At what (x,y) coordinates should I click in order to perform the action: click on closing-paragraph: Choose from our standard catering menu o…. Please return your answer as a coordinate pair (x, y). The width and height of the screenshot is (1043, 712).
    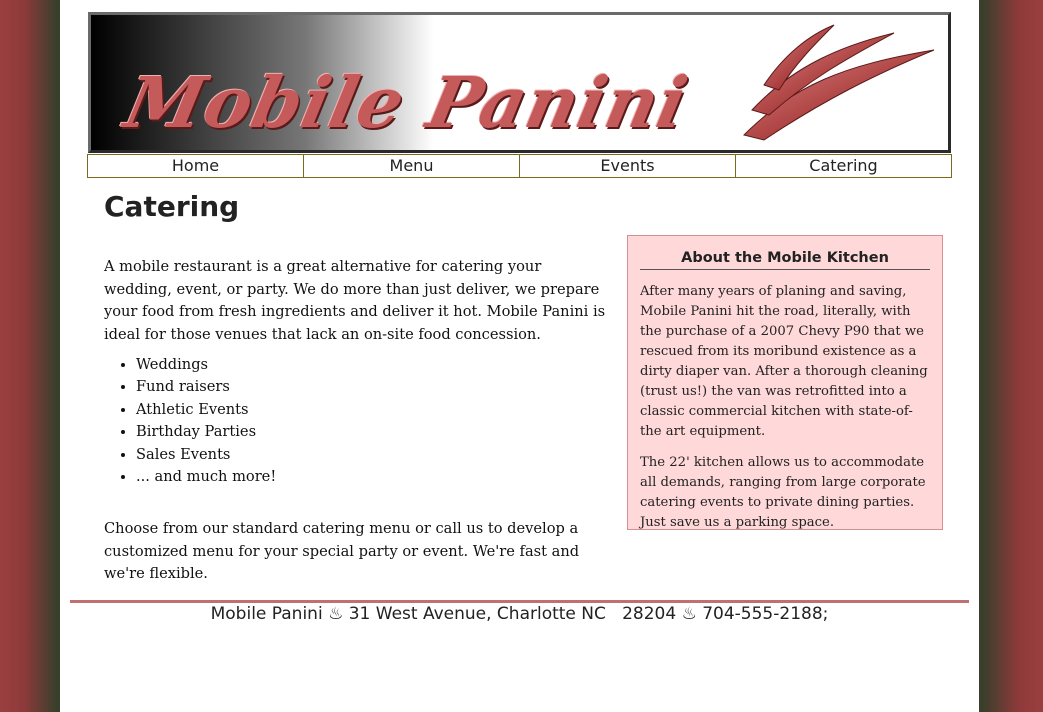
    Looking at the image, I should click on (342, 551).